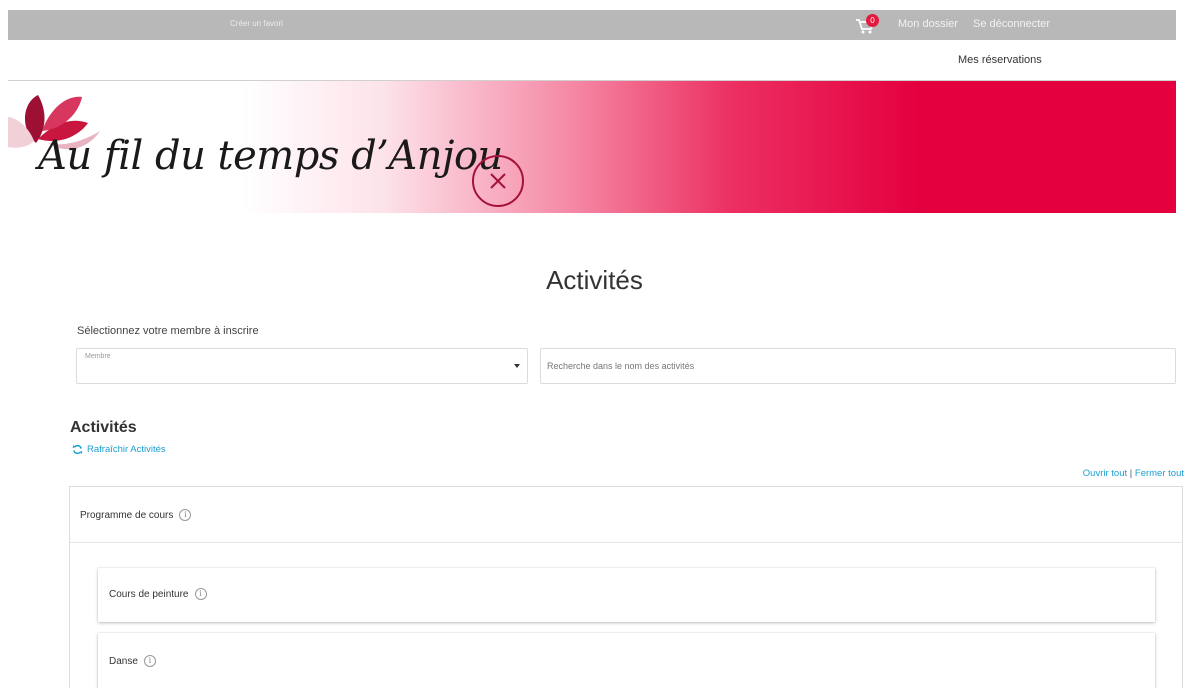 This screenshot has width=1189, height=688. What do you see at coordinates (626, 515) in the screenshot?
I see `program-panel-header: Programme de cours i` at bounding box center [626, 515].